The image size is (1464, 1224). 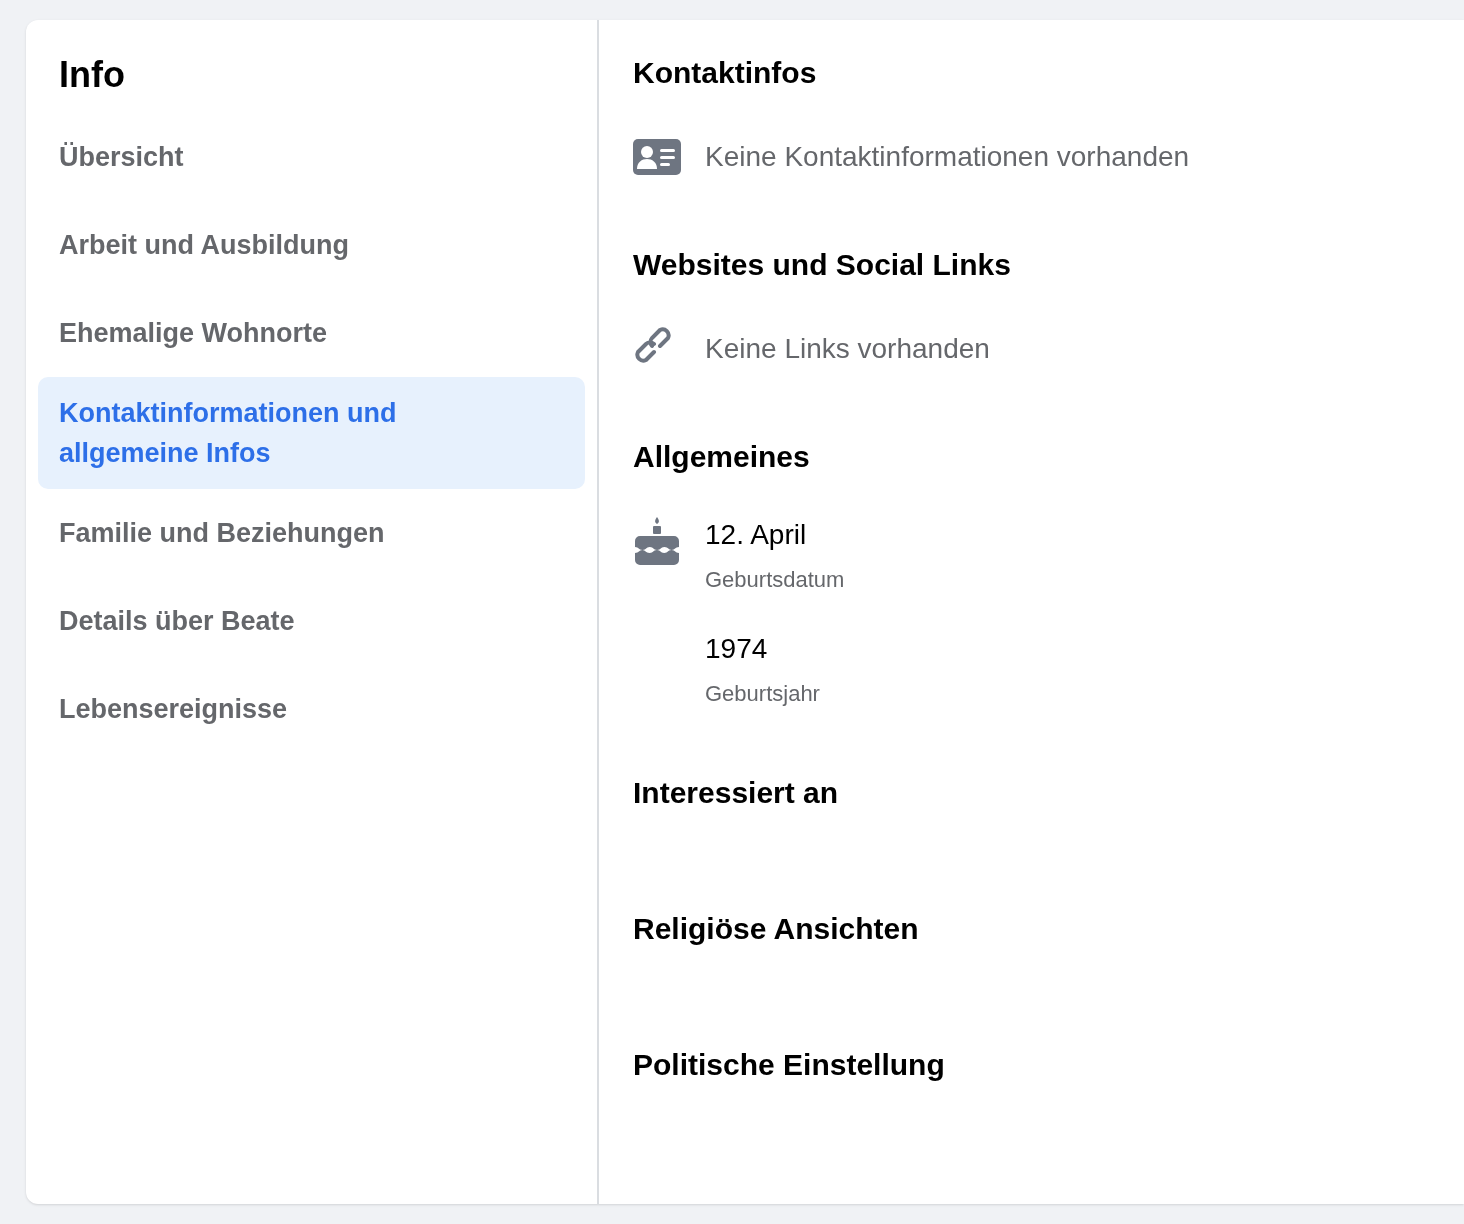 I want to click on section-heading: Religiöse Ansichten, so click(x=776, y=929).